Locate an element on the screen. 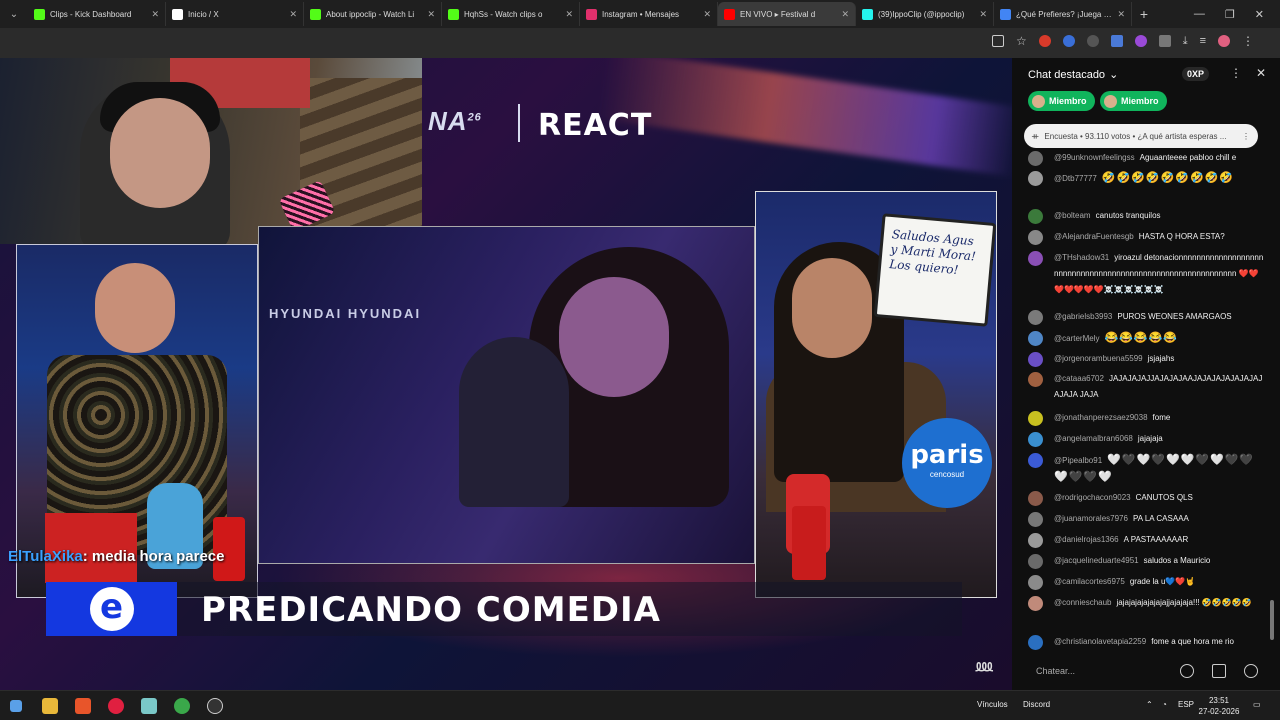  translate-icon is located at coordinates (1116, 41).